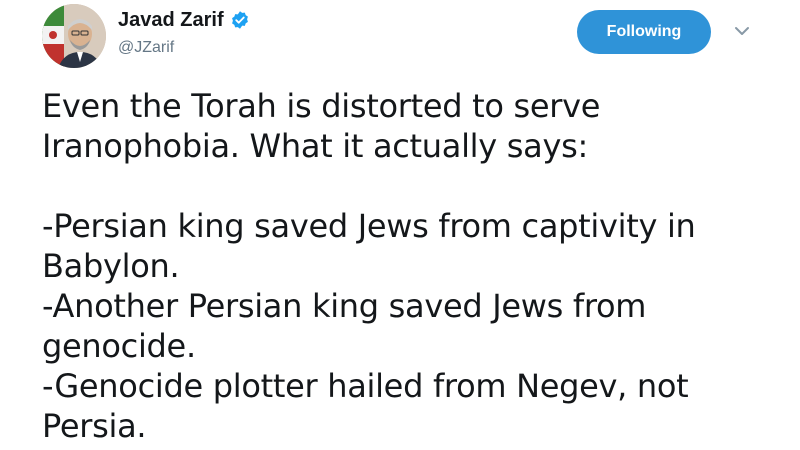 This screenshot has height=450, width=800. Describe the element at coordinates (146, 48) in the screenshot. I see `user-handle: @JZarif` at that location.